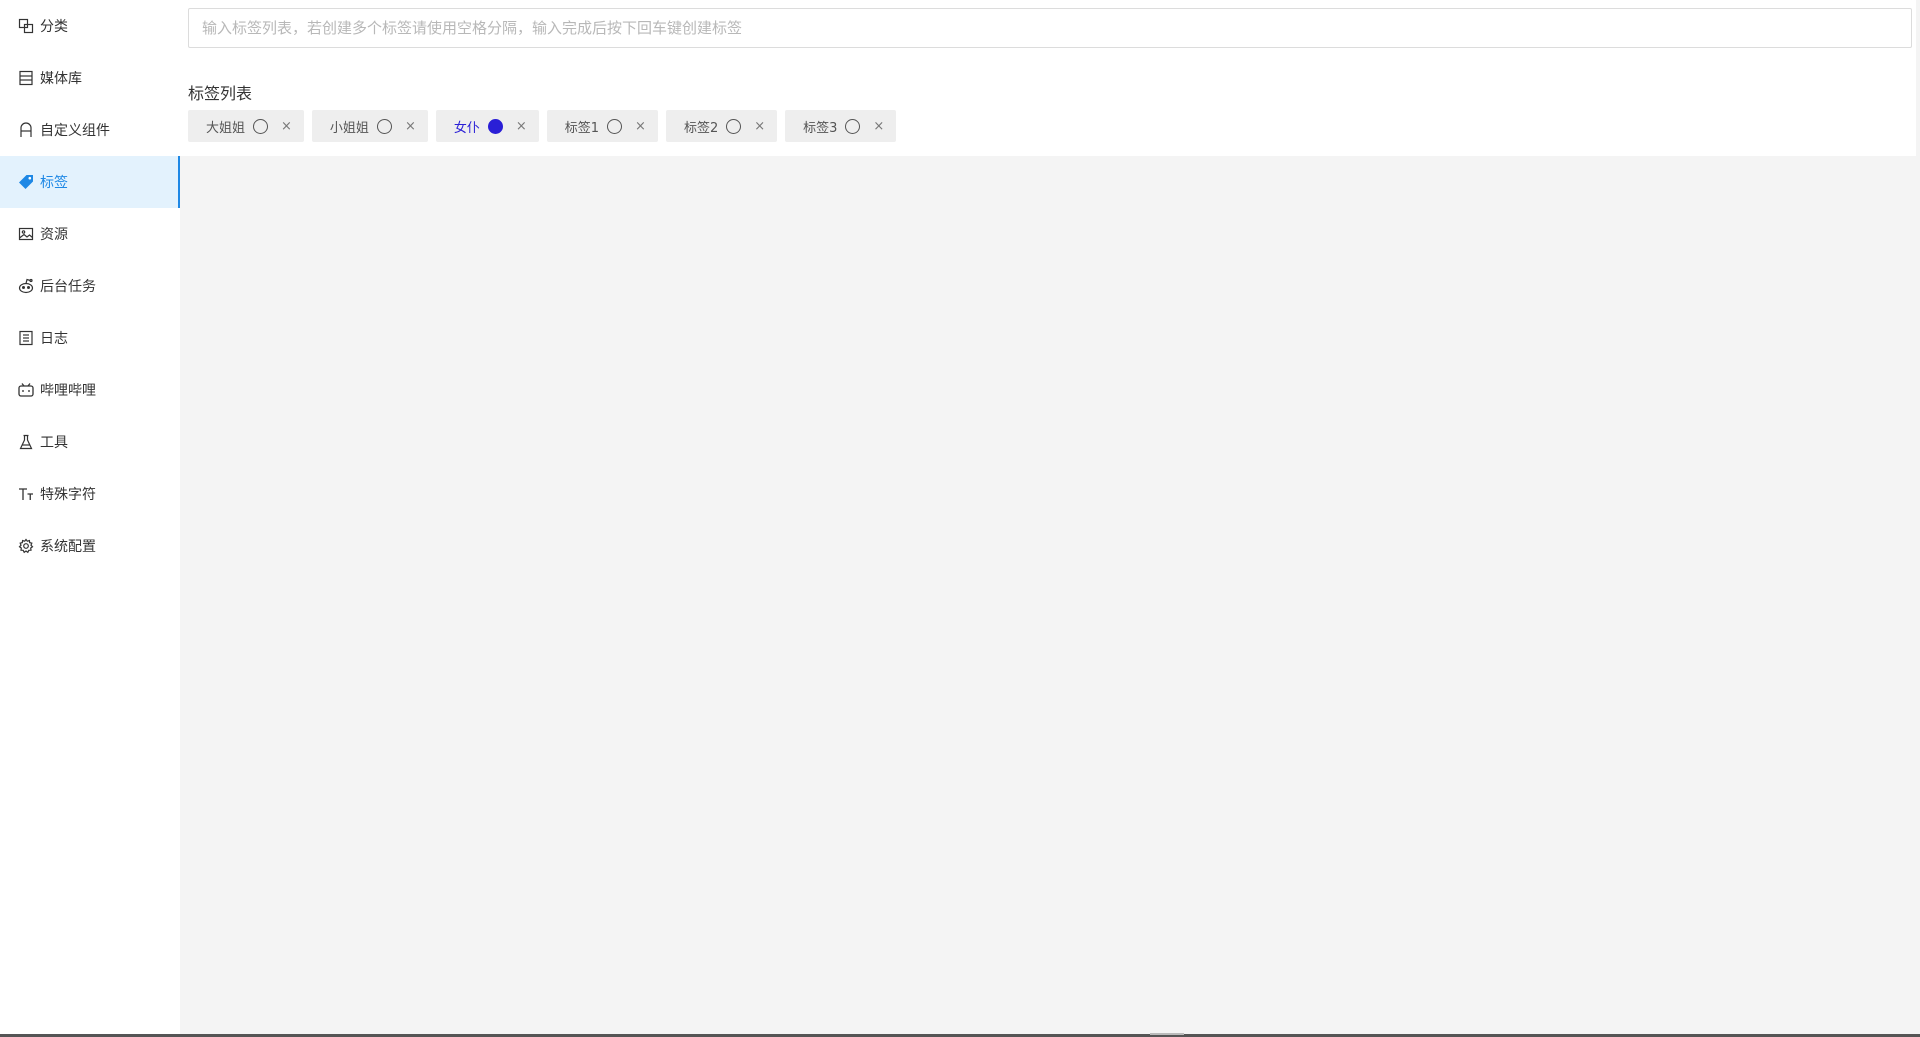 The height and width of the screenshot is (1037, 1920). I want to click on sidebar-item-label: 资源, so click(54, 235).